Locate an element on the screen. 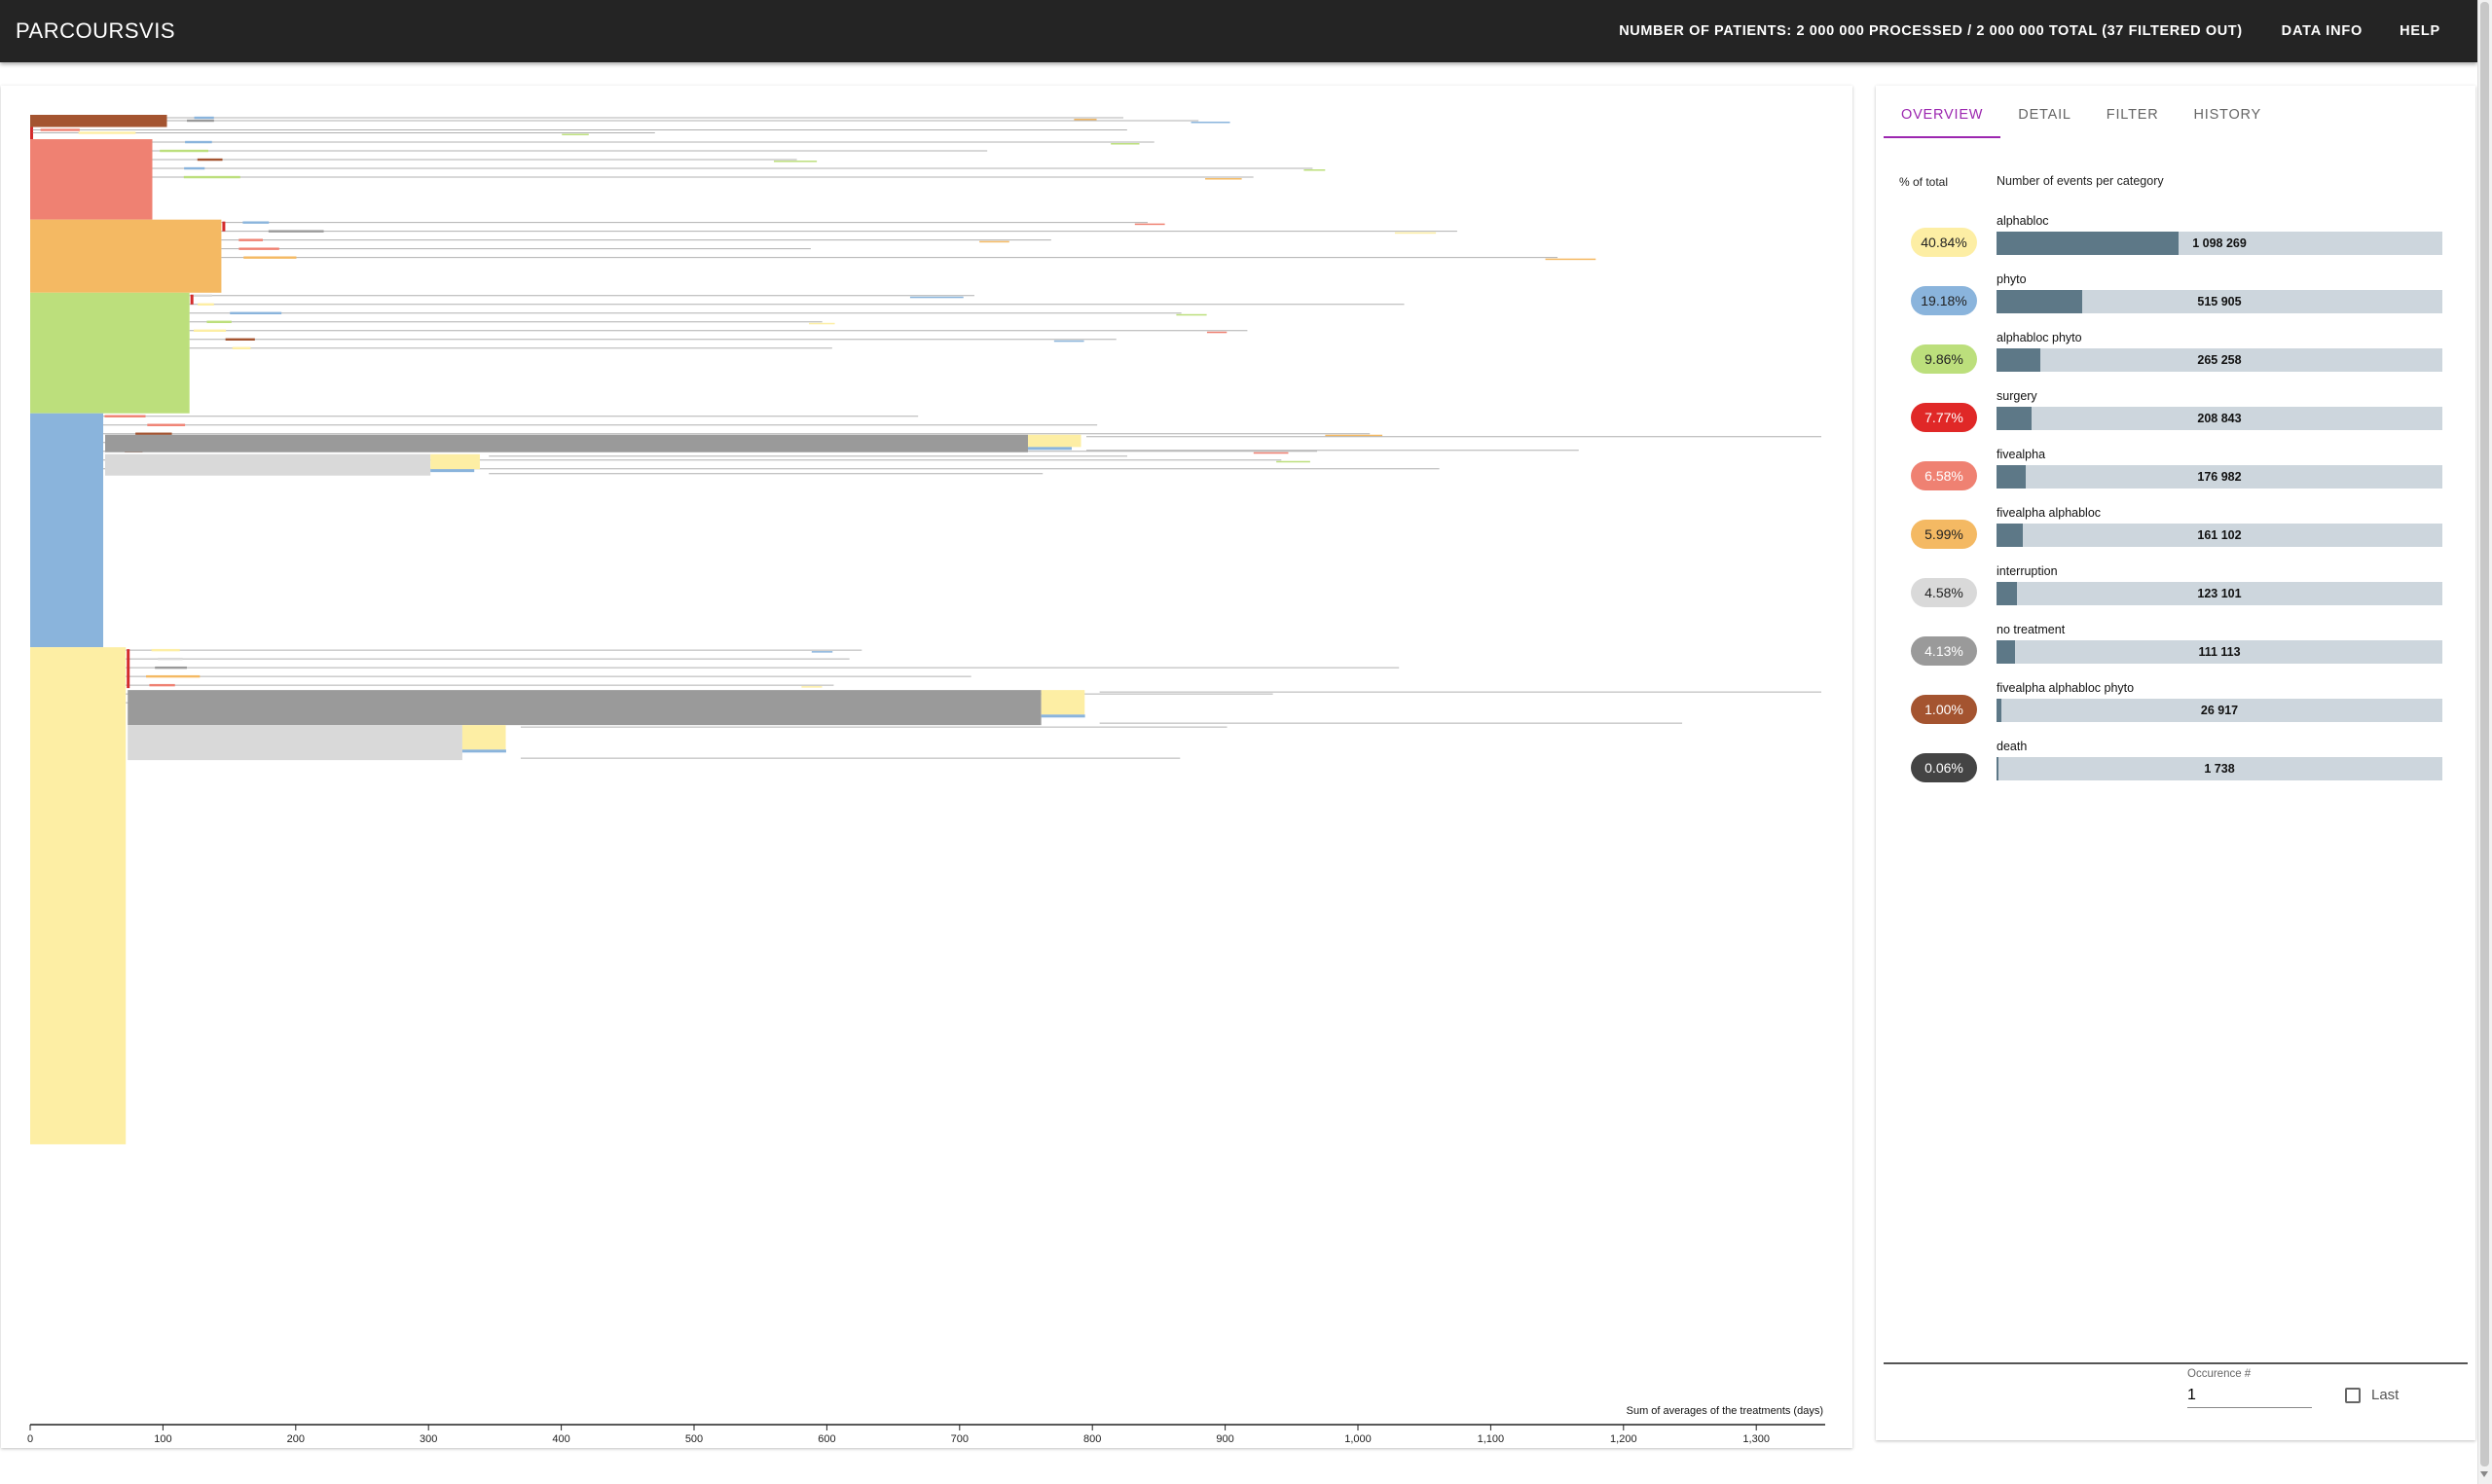 The height and width of the screenshot is (1484, 2492). sequence-block-fivealpha is located at coordinates (91, 180).